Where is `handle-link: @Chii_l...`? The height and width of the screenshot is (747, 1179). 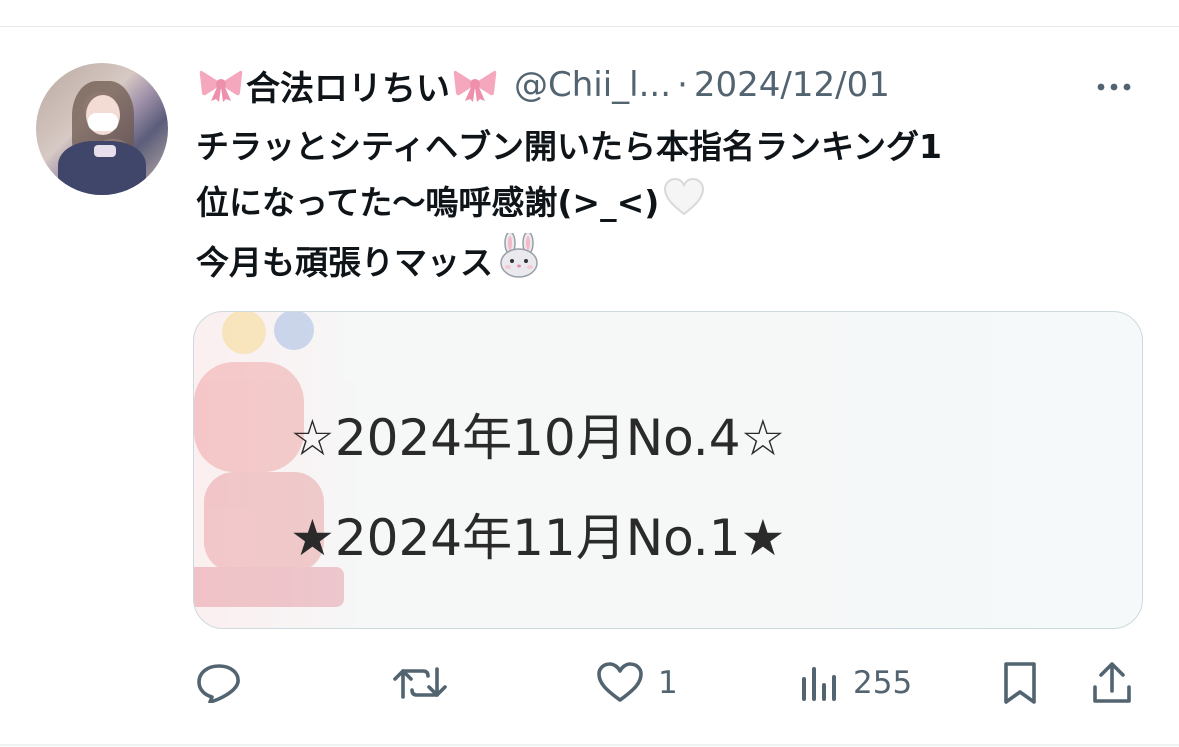 handle-link: @Chii_l... is located at coordinates (592, 85).